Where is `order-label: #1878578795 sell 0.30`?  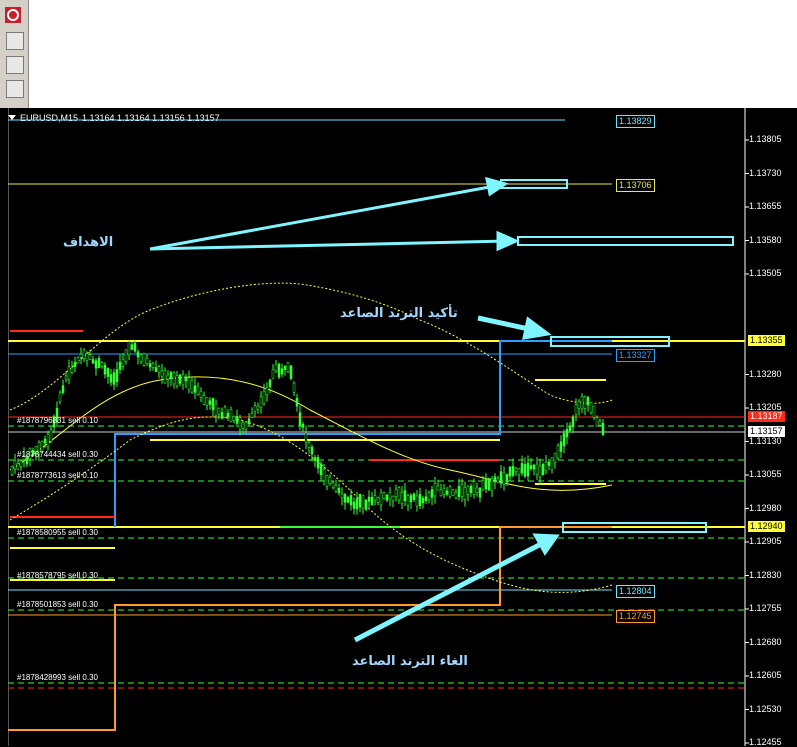 order-label: #1878578795 sell 0.30 is located at coordinates (57, 575).